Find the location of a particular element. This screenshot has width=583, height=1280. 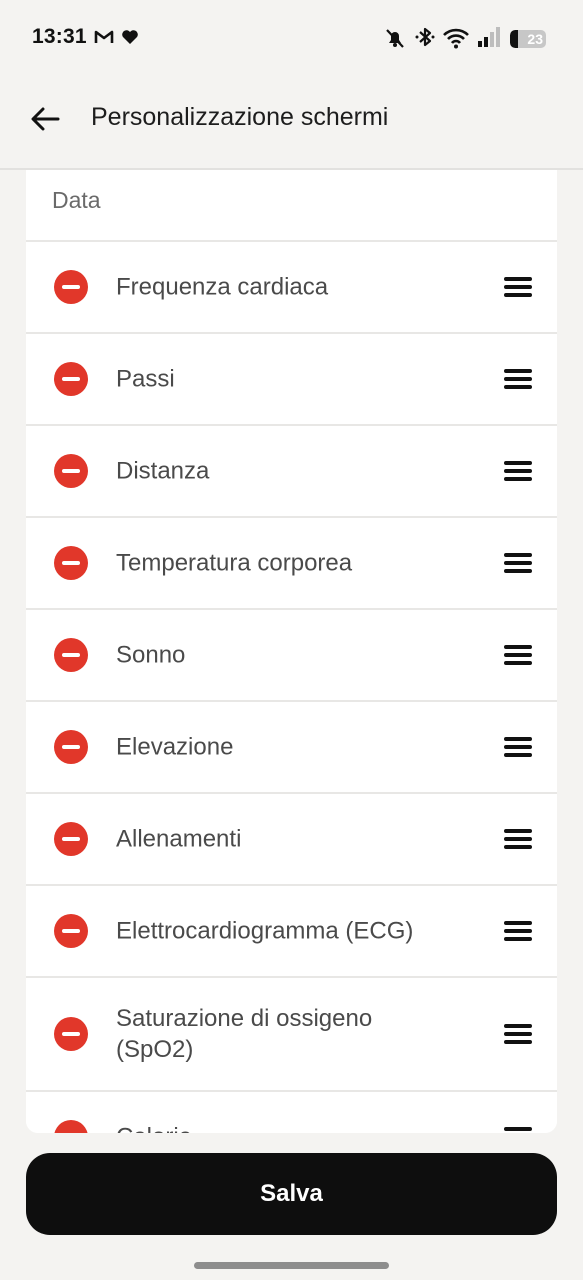

status-bar: 13:31 23 is located at coordinates (291, 39).